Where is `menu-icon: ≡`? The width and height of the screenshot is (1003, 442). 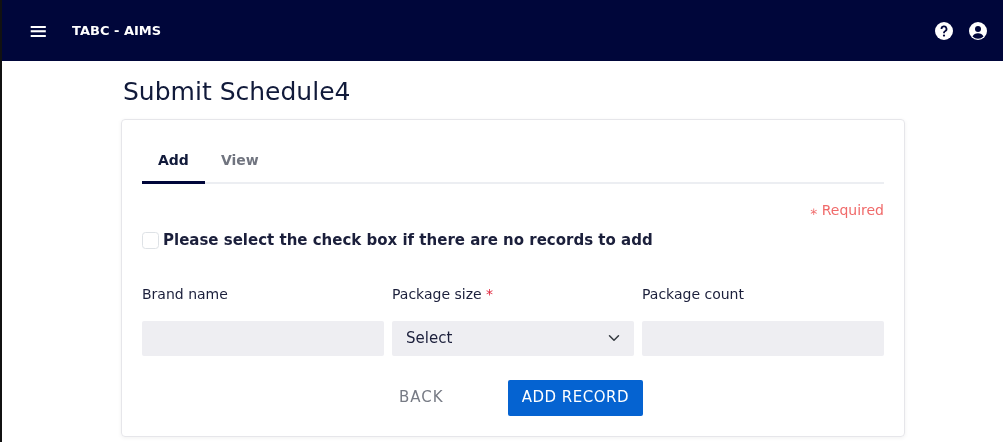 menu-icon: ≡ is located at coordinates (38, 30).